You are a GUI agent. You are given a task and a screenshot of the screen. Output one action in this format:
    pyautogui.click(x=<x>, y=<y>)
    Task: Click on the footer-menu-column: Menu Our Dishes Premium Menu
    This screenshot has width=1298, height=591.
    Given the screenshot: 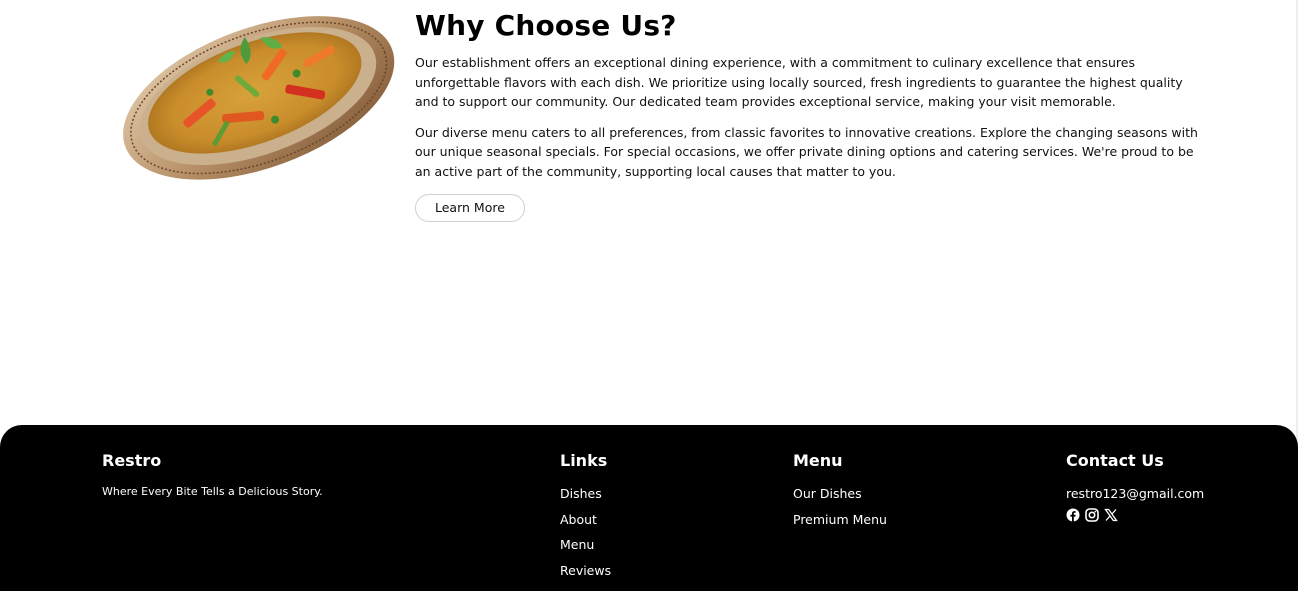 What is the action you would take?
    pyautogui.click(x=840, y=494)
    